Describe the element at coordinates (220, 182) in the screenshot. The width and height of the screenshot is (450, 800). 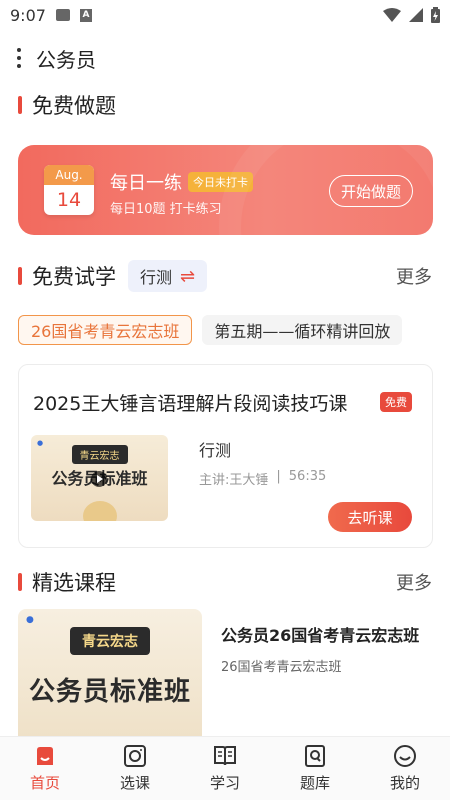
I see `checkin-status-badge: 今日未打卡` at that location.